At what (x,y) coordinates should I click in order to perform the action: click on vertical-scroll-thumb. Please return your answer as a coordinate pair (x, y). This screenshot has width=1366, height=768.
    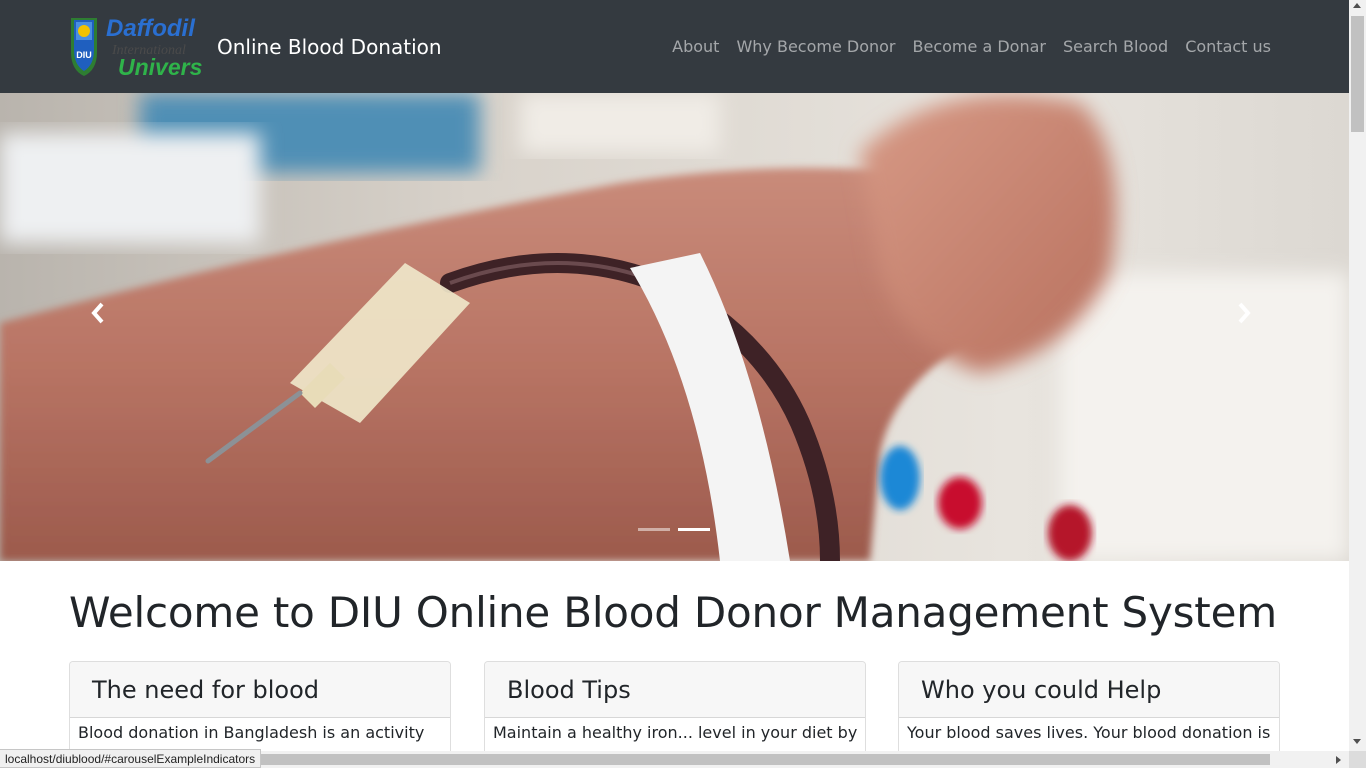
    Looking at the image, I should click on (1357, 74).